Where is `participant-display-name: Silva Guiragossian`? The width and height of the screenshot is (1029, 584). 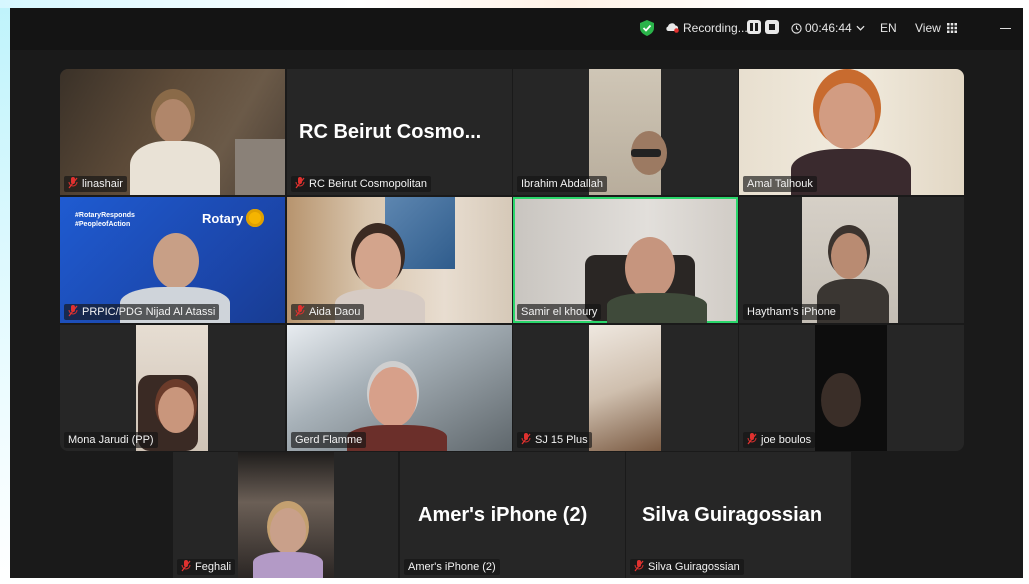
participant-display-name: Silva Guiragossian is located at coordinates (732, 515).